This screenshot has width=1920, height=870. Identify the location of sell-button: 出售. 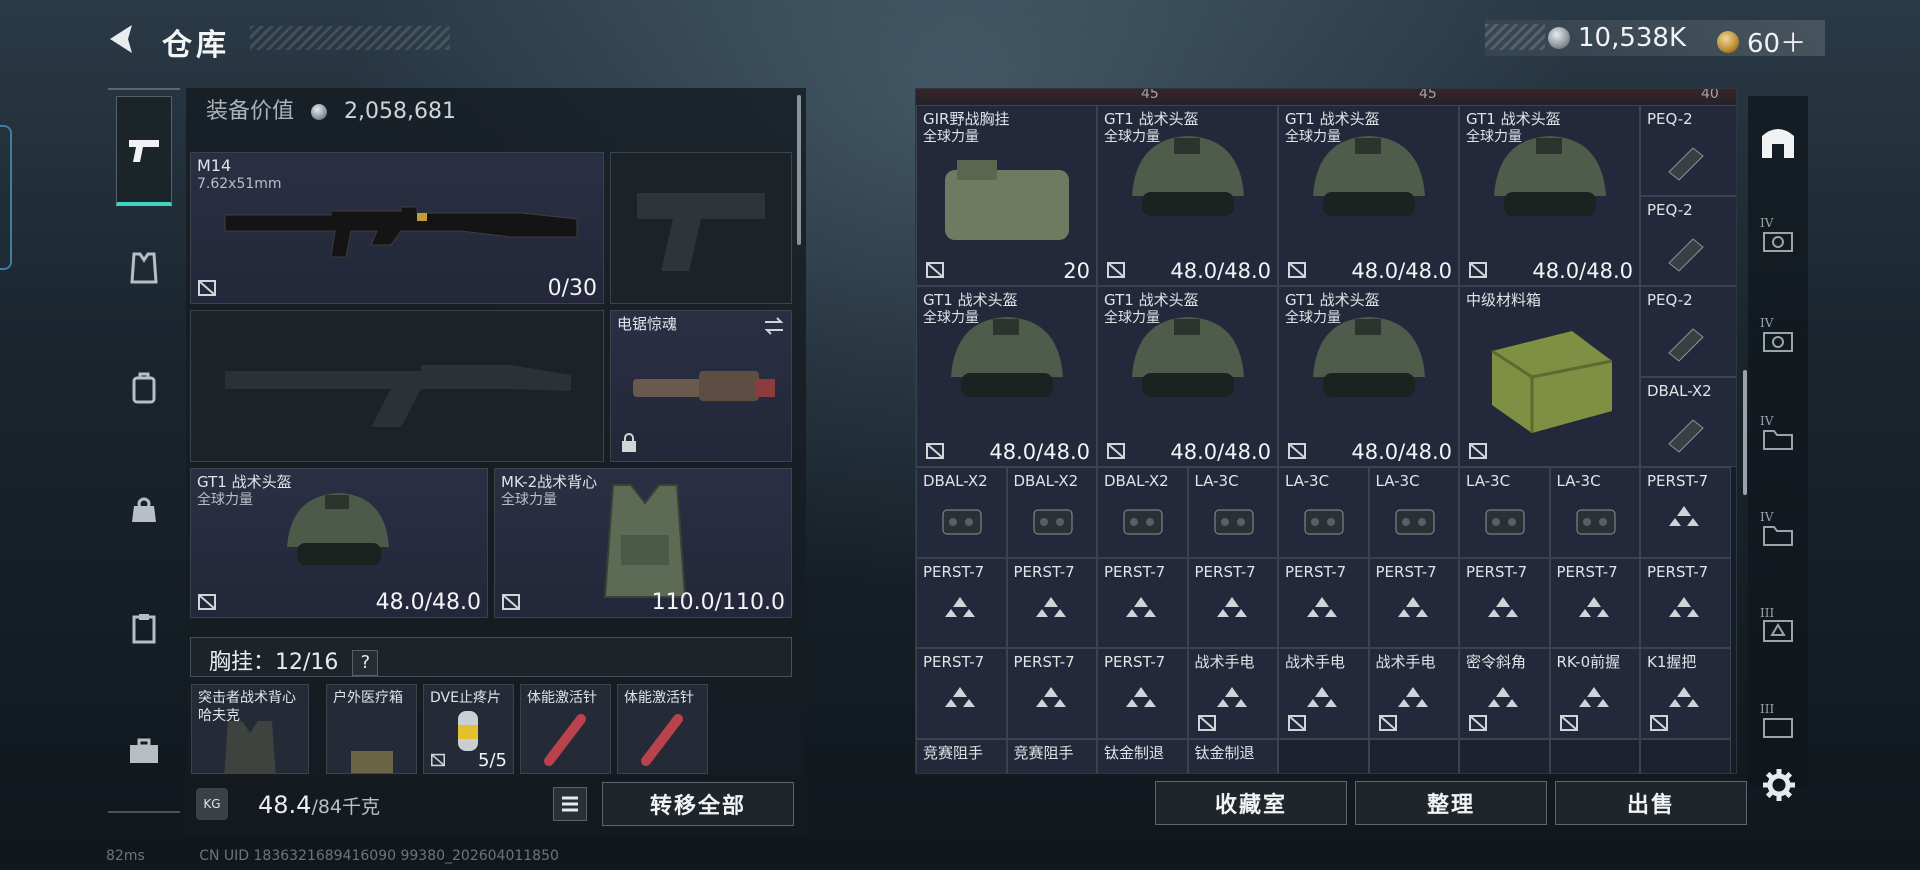
(1651, 803).